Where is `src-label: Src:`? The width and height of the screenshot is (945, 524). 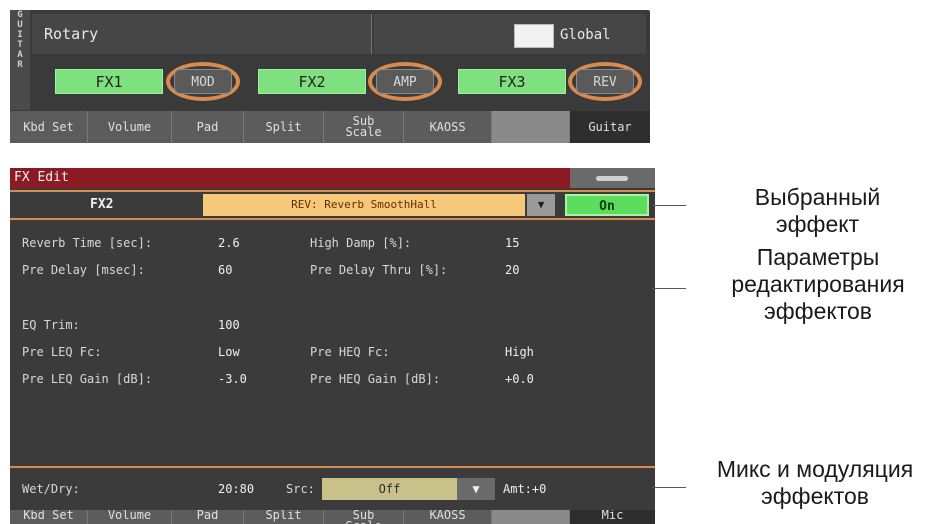 src-label: Src: is located at coordinates (300, 489).